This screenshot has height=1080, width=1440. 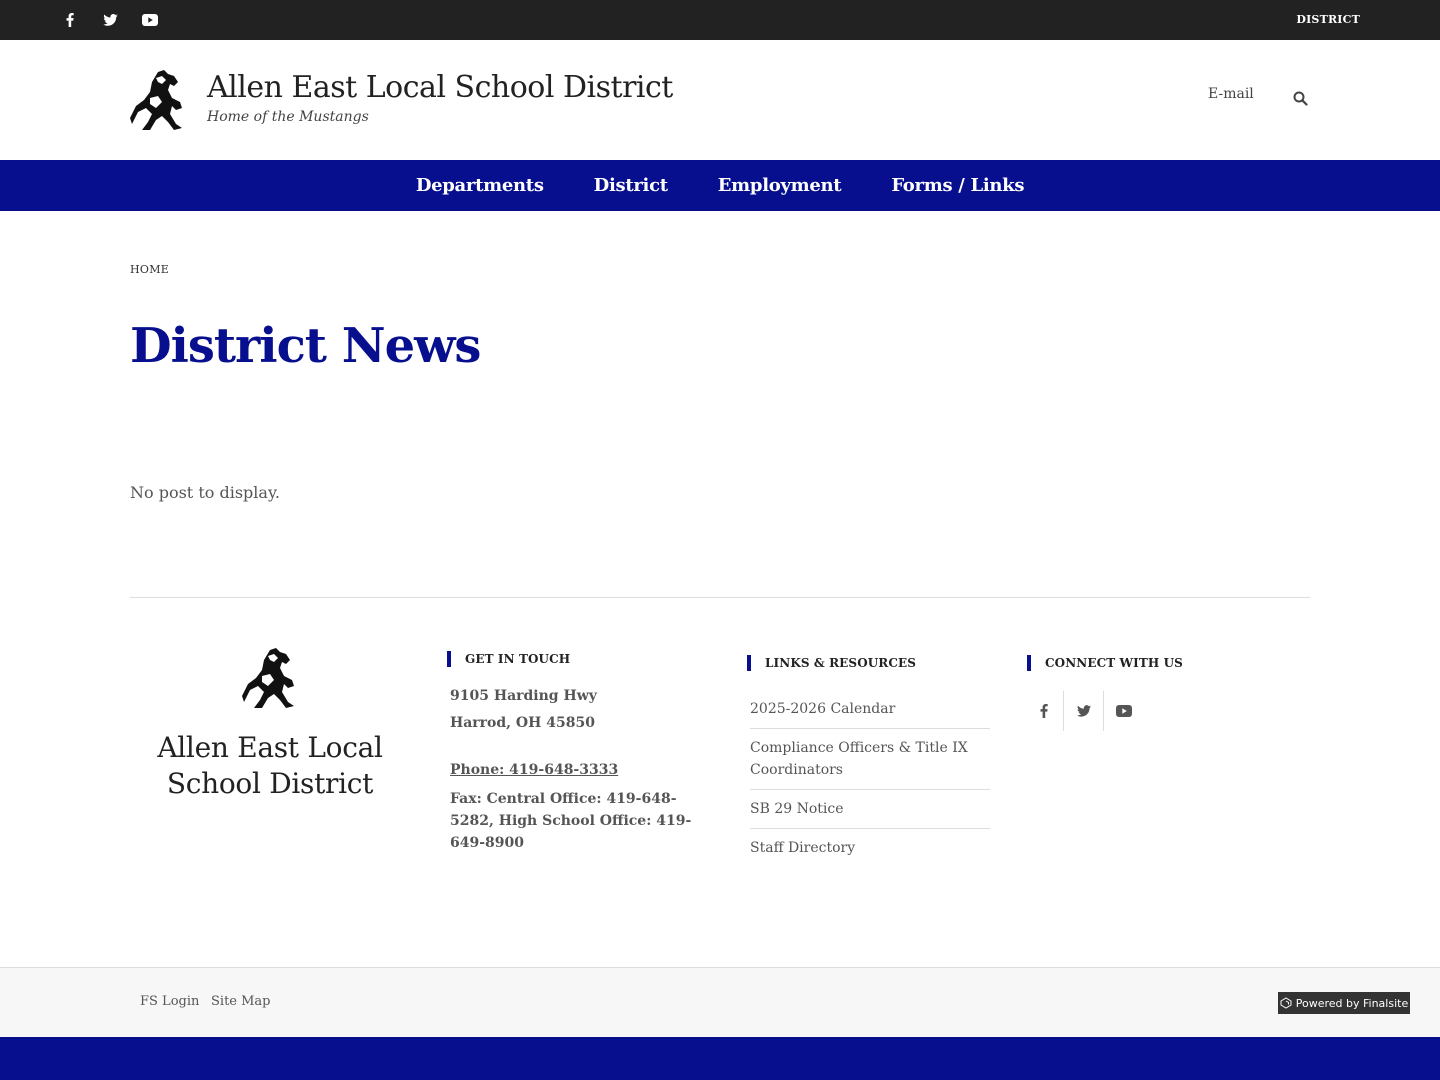 What do you see at coordinates (870, 809) in the screenshot?
I see `link-sb29-notice: SB 29 Notice` at bounding box center [870, 809].